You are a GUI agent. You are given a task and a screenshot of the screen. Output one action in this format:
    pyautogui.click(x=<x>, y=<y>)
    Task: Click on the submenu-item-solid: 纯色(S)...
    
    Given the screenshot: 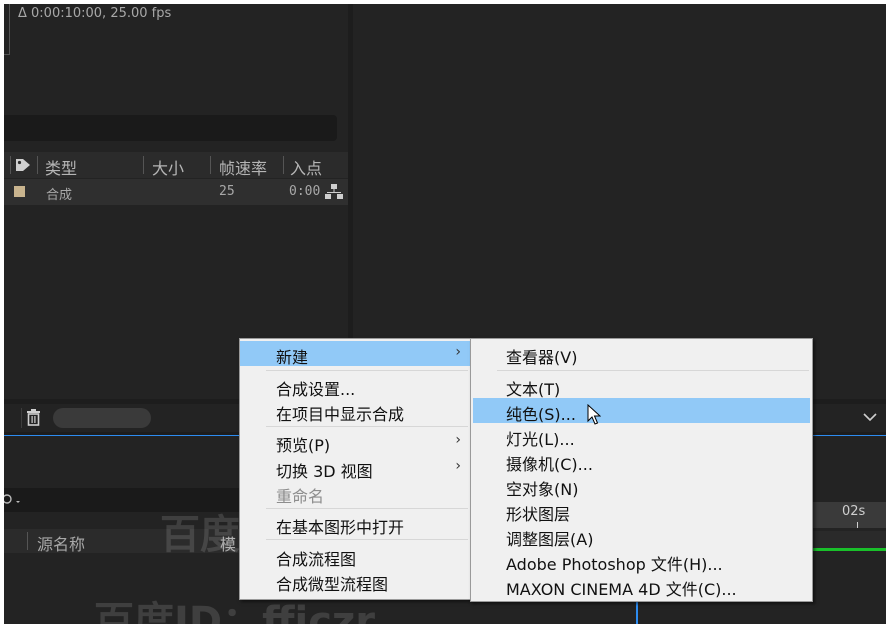 What is the action you would take?
    pyautogui.click(x=641, y=411)
    